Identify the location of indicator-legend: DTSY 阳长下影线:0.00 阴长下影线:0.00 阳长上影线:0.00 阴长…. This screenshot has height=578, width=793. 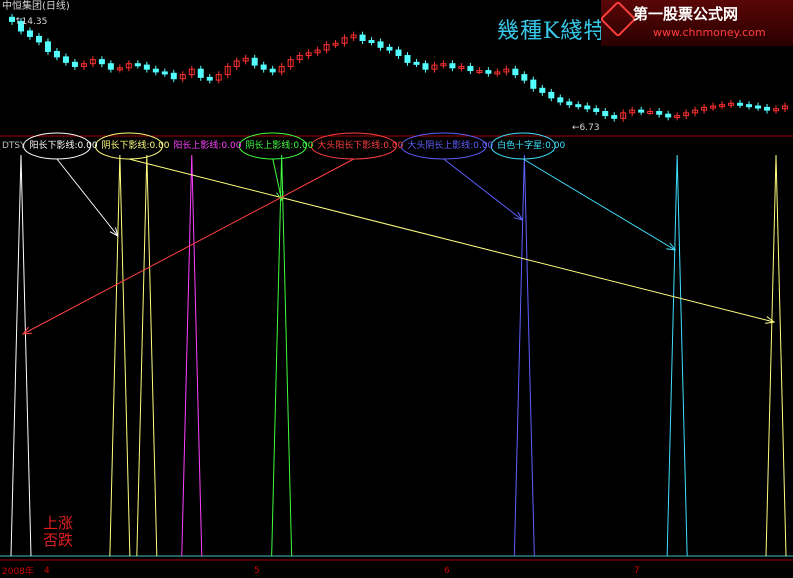
(284, 144).